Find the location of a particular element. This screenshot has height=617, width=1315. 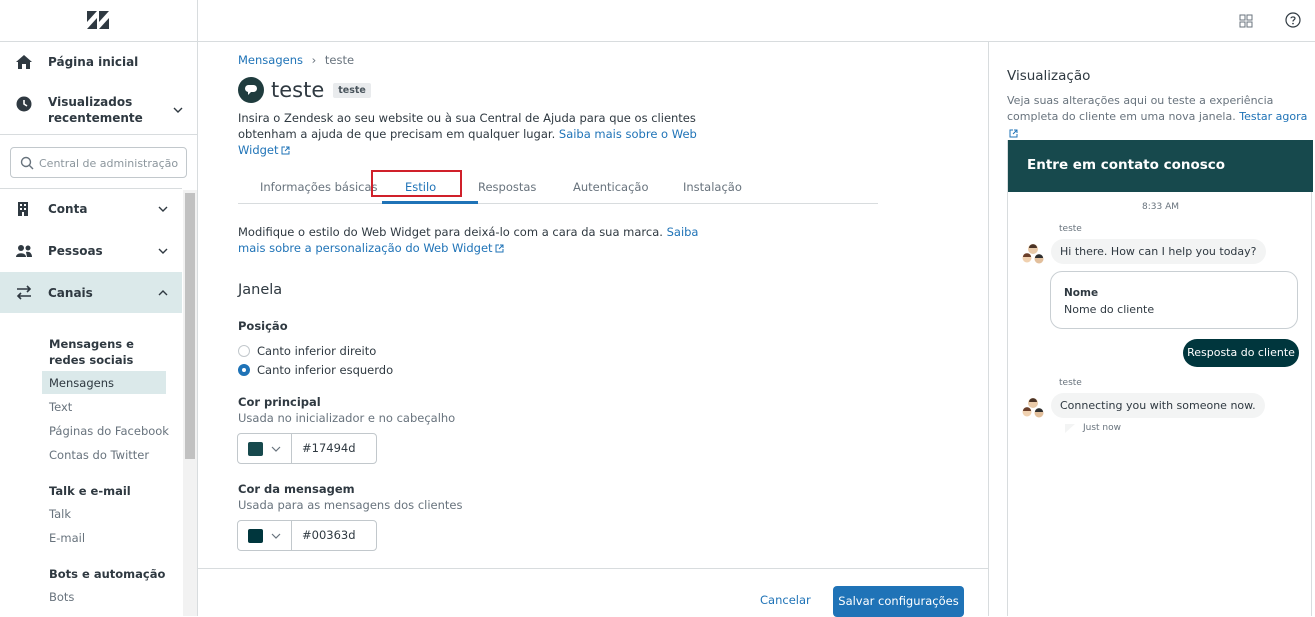

primary-color-label: Cor principal is located at coordinates (279, 402).